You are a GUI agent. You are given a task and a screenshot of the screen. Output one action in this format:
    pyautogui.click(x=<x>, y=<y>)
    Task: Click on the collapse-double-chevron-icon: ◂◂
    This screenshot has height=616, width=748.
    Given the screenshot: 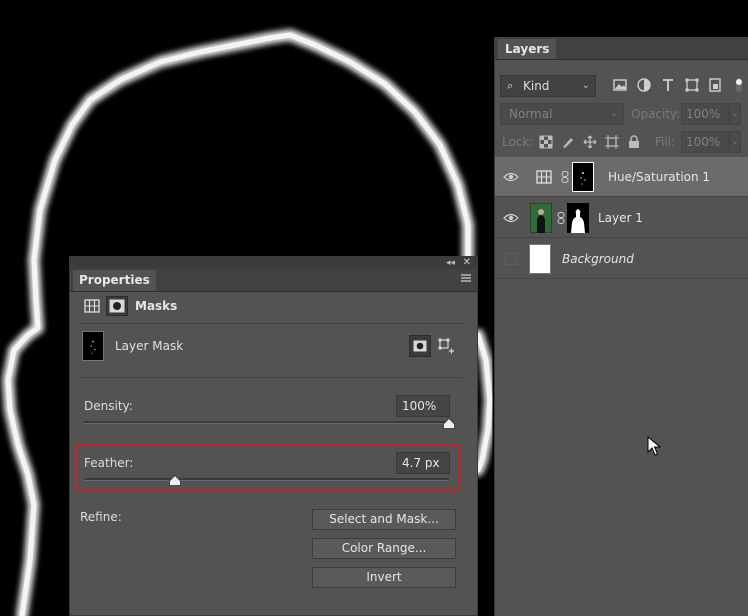 What is the action you would take?
    pyautogui.click(x=450, y=263)
    